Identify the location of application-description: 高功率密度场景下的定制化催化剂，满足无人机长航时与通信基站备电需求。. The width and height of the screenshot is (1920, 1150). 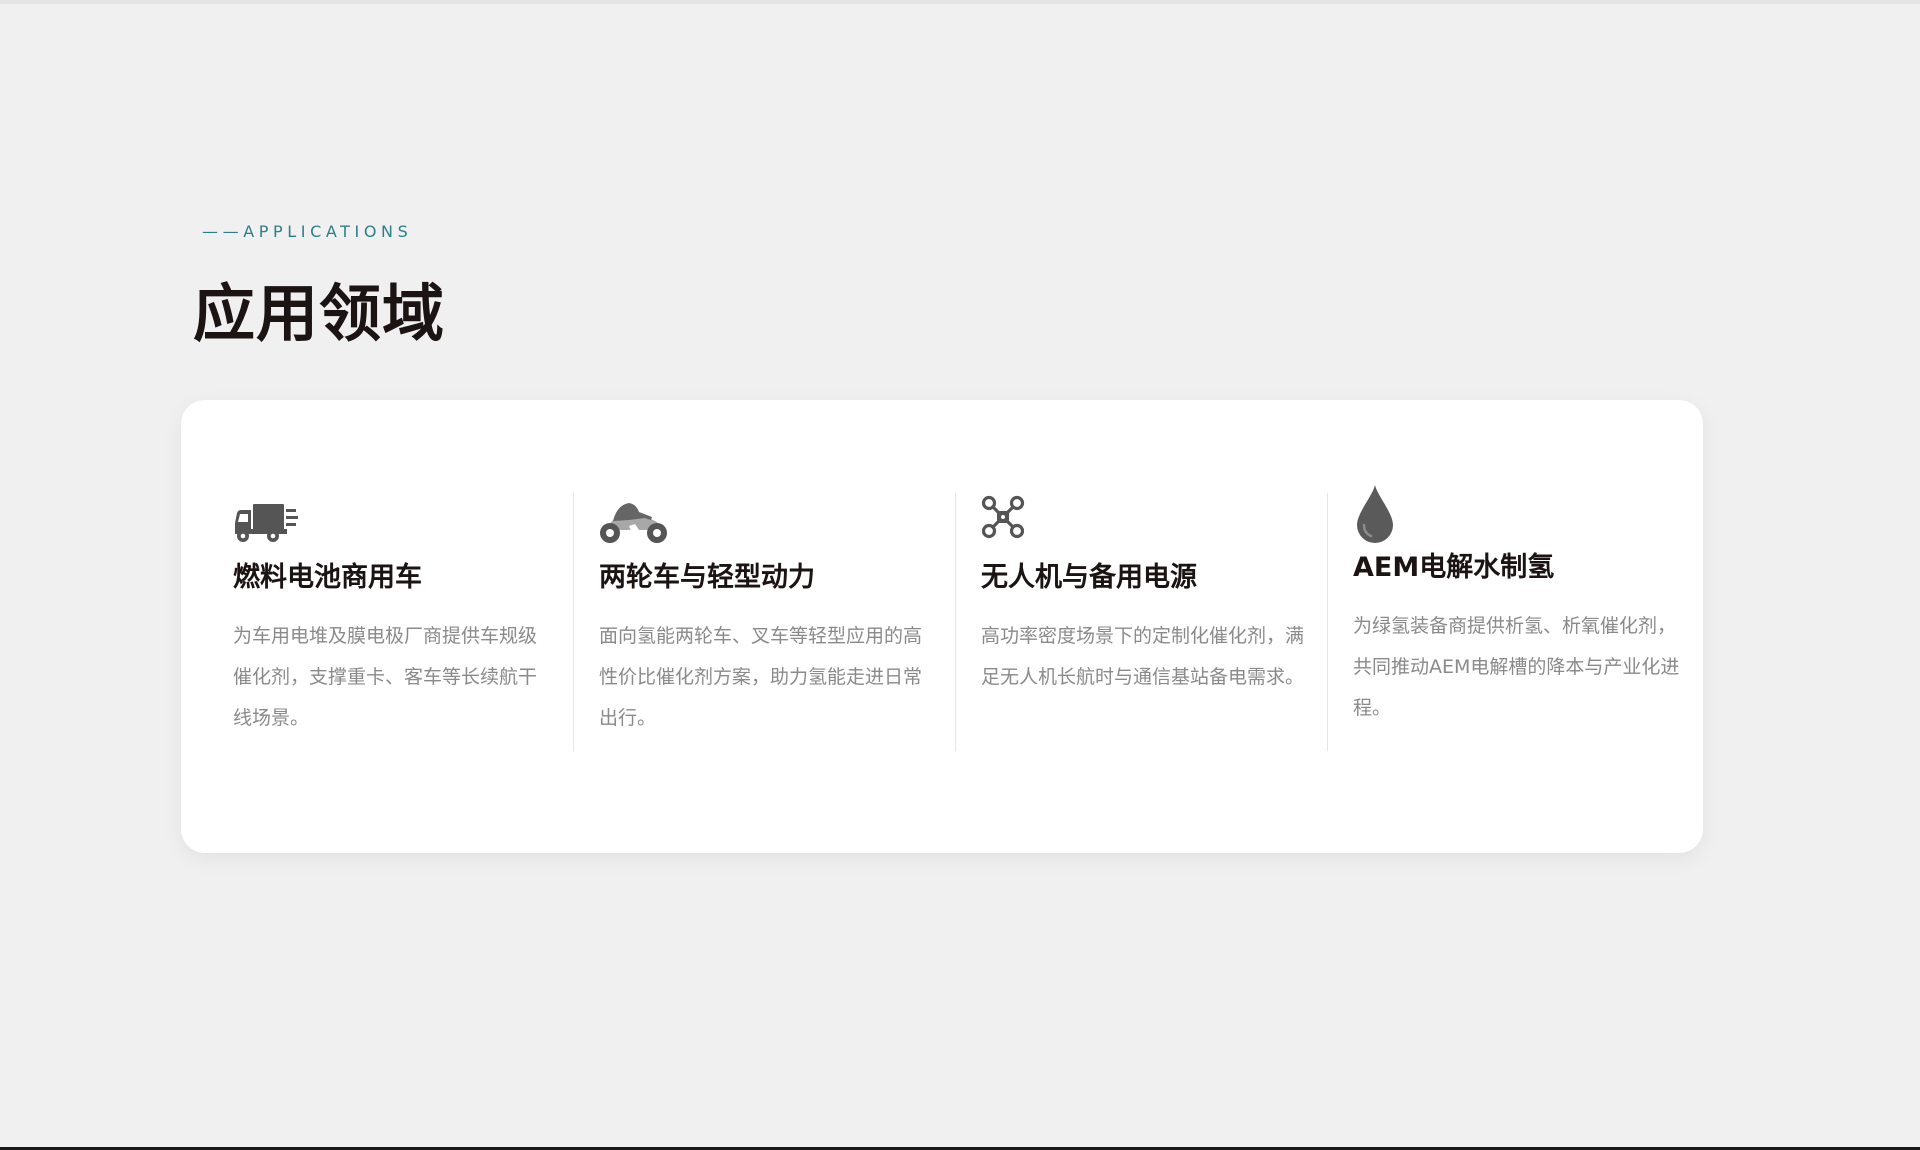
(1143, 656).